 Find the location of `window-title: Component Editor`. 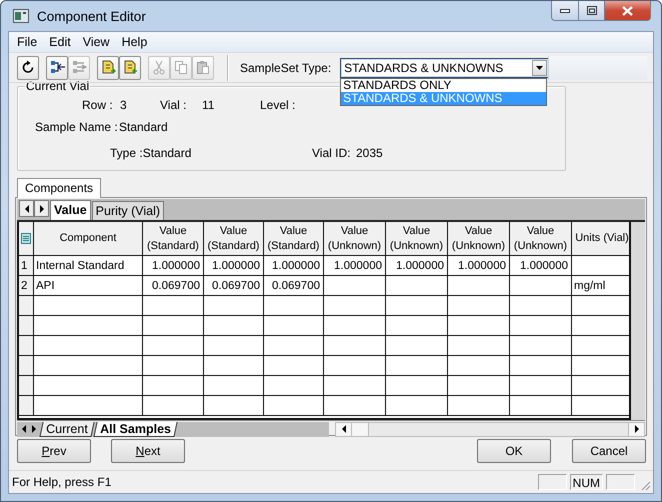

window-title: Component Editor is located at coordinates (91, 16).